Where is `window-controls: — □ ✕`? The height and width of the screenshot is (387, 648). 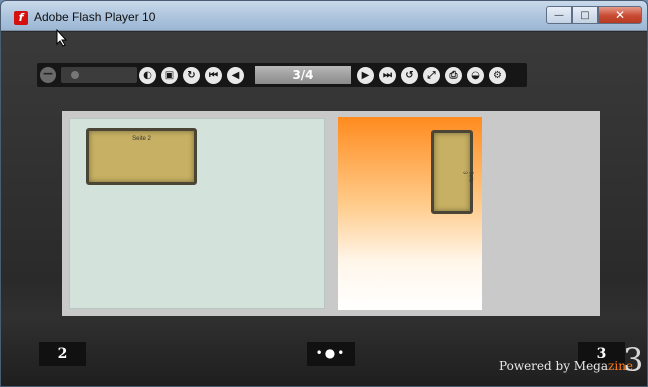 window-controls: — □ ✕ is located at coordinates (594, 15).